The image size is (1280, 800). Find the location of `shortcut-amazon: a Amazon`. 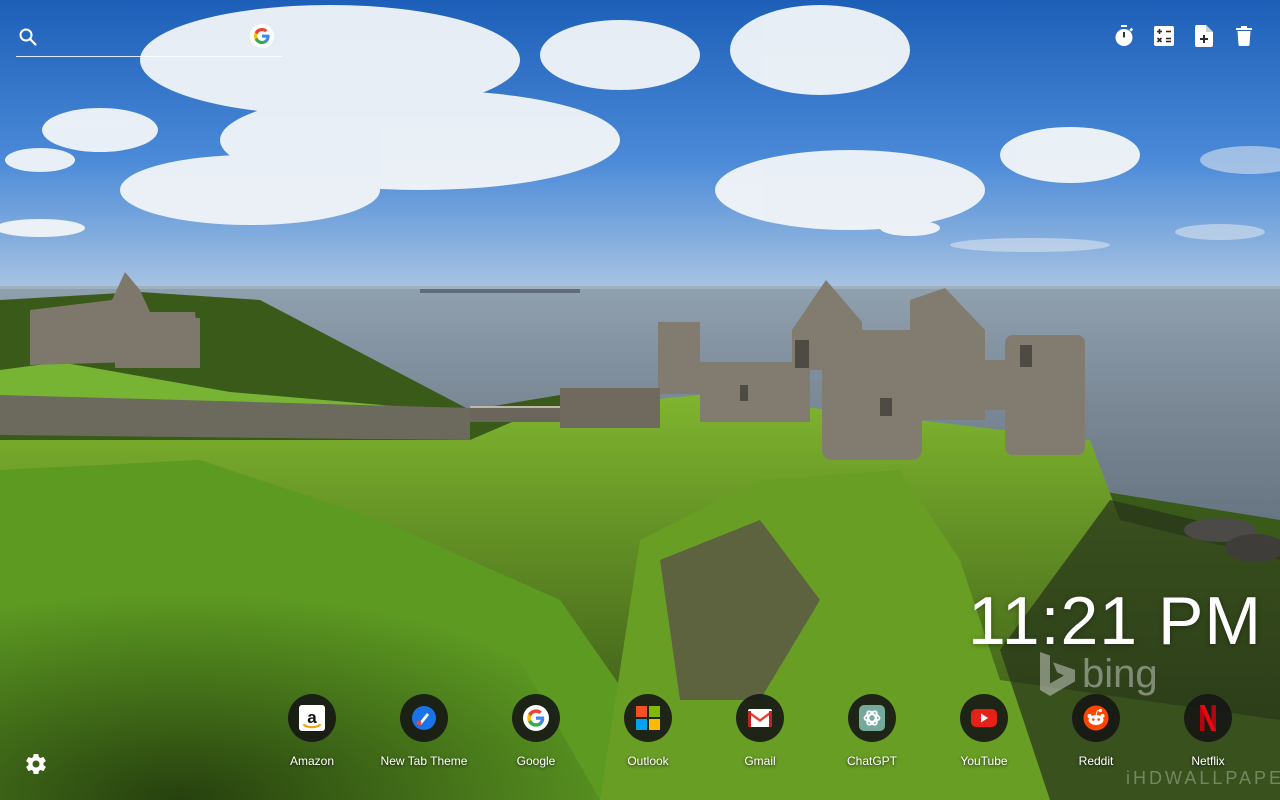

shortcut-amazon: a Amazon is located at coordinates (312, 731).